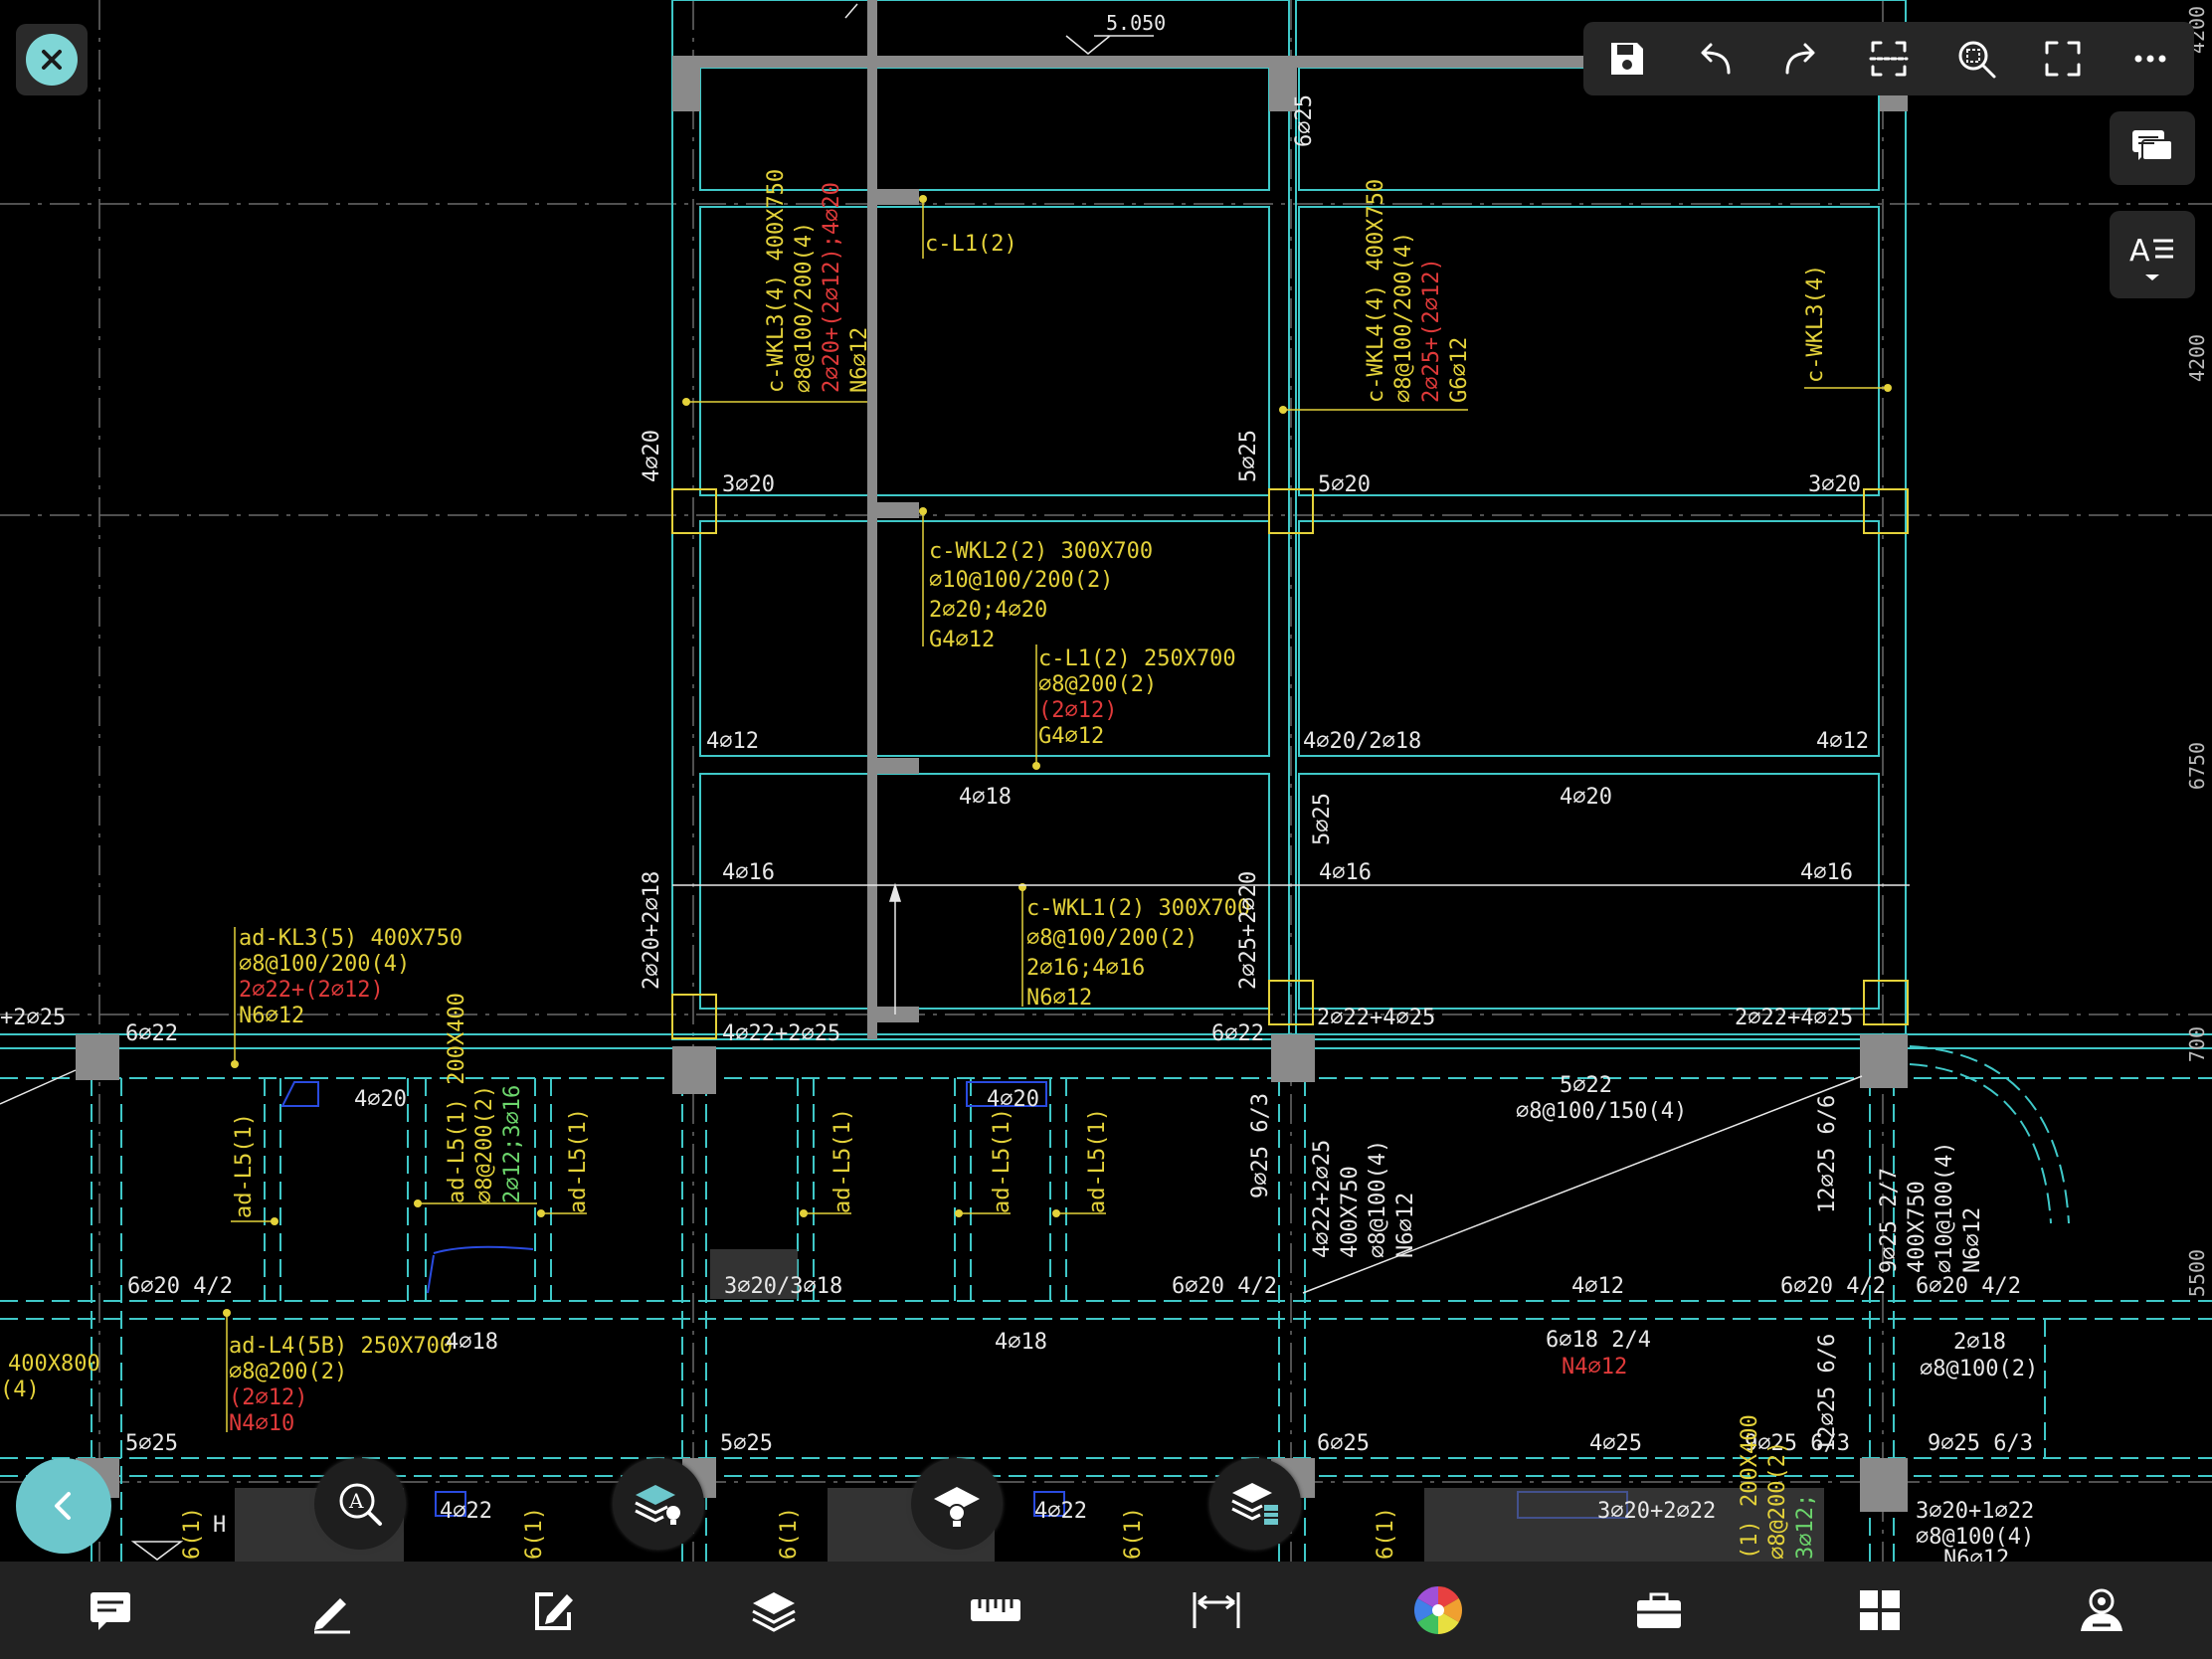 This screenshot has width=2212, height=1659. Describe the element at coordinates (1975, 1511) in the screenshot. I see `drawing-label: 3⌀20+1⌀22` at that location.